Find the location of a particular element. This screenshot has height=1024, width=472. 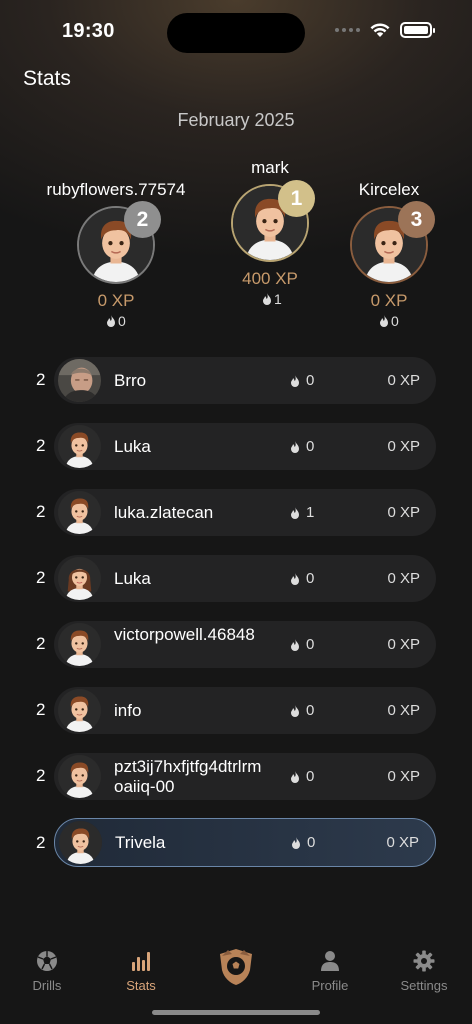

month-label: February 2025 is located at coordinates (236, 120).